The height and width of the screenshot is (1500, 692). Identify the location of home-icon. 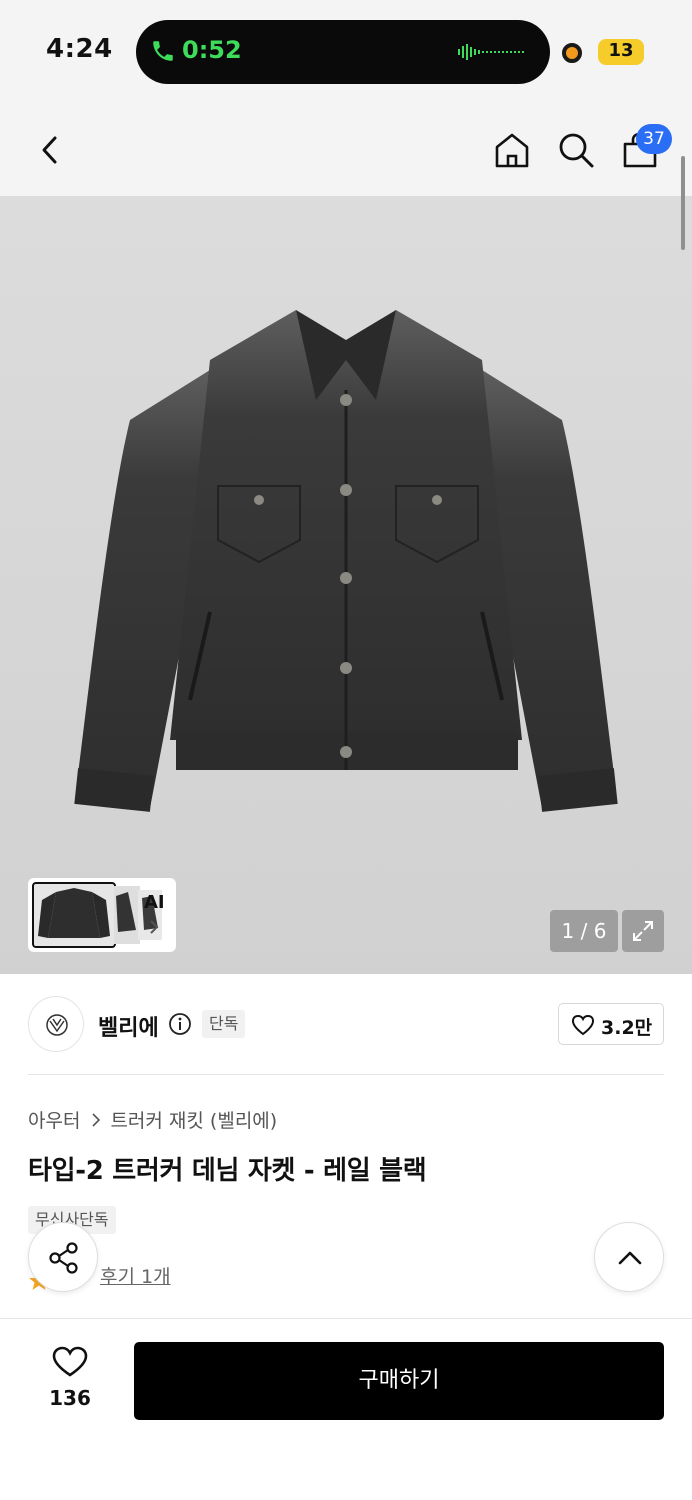
(512, 150).